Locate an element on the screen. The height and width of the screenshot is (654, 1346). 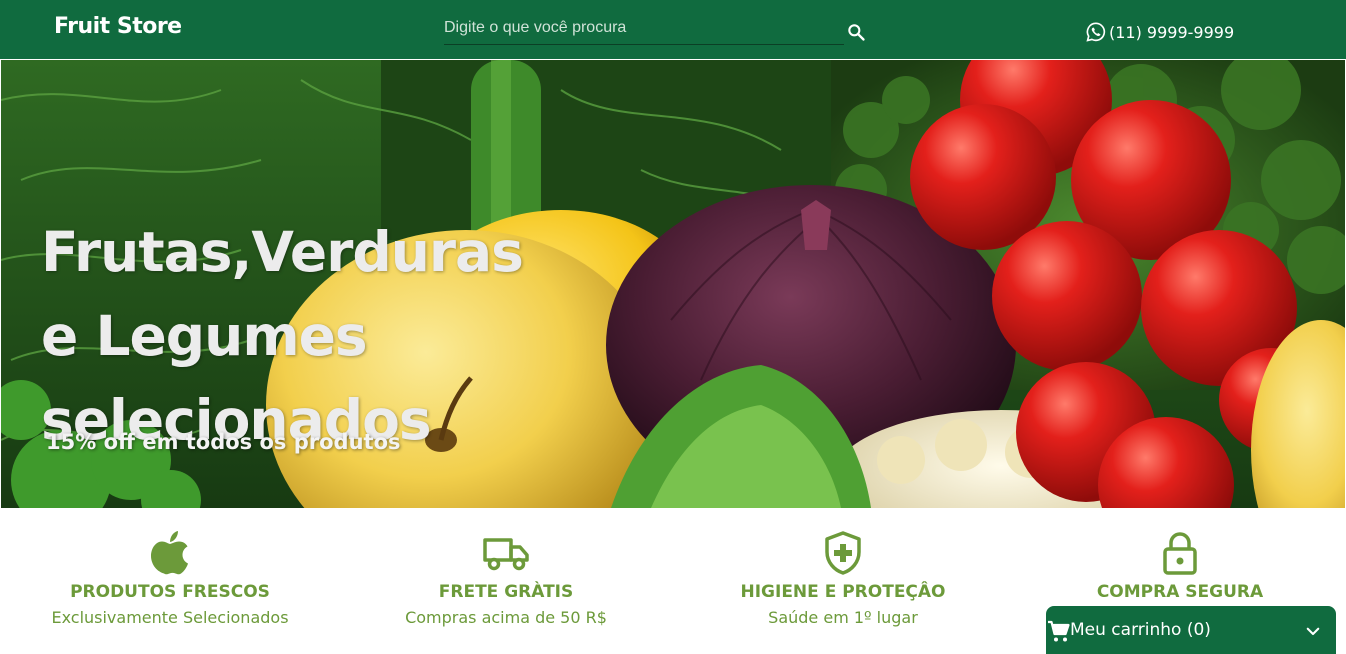
search-icon is located at coordinates (856, 32).